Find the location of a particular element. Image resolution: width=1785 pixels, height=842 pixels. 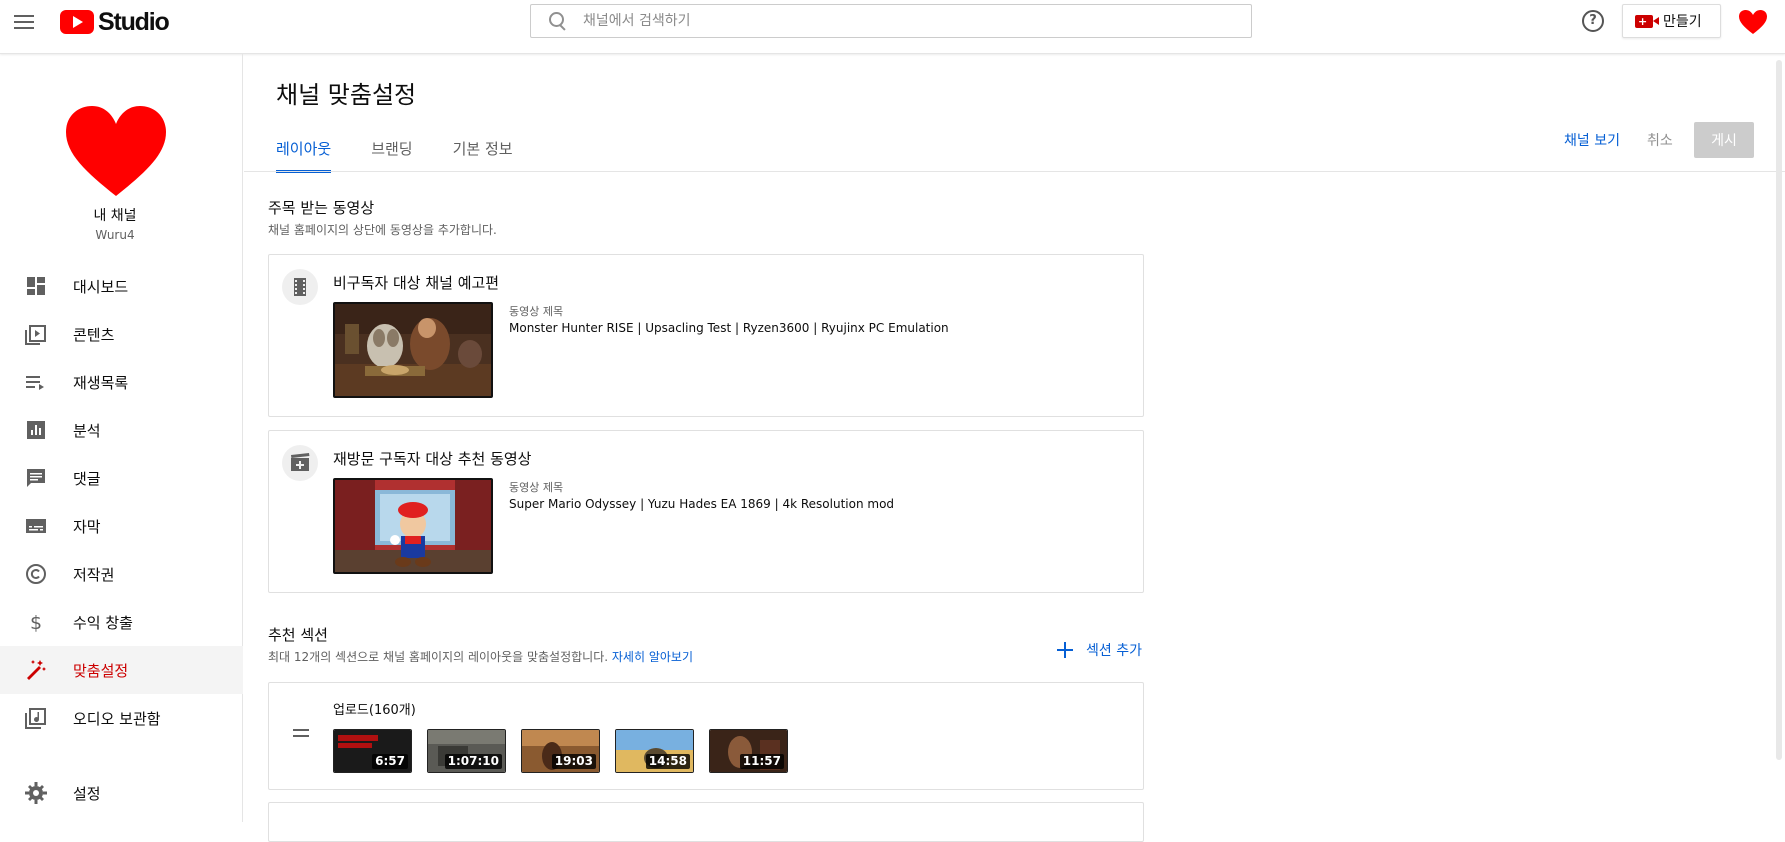

search-box is located at coordinates (891, 21).